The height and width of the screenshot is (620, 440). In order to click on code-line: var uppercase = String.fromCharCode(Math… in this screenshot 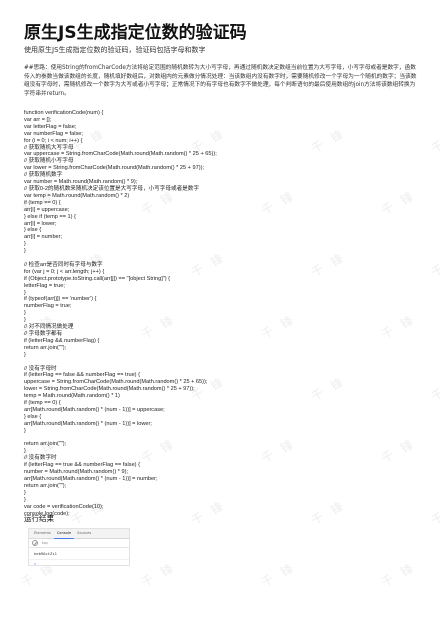, I will do `click(120, 154)`.